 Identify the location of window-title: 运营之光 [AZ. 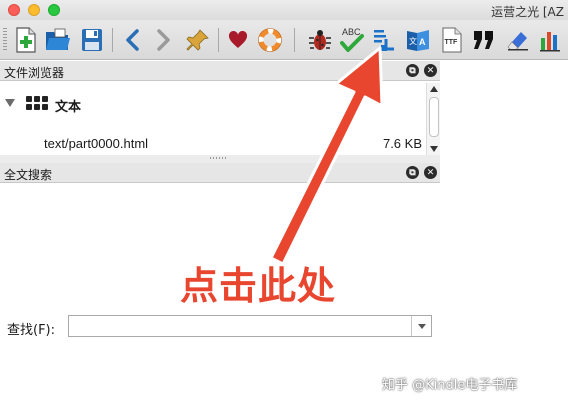
(527, 12).